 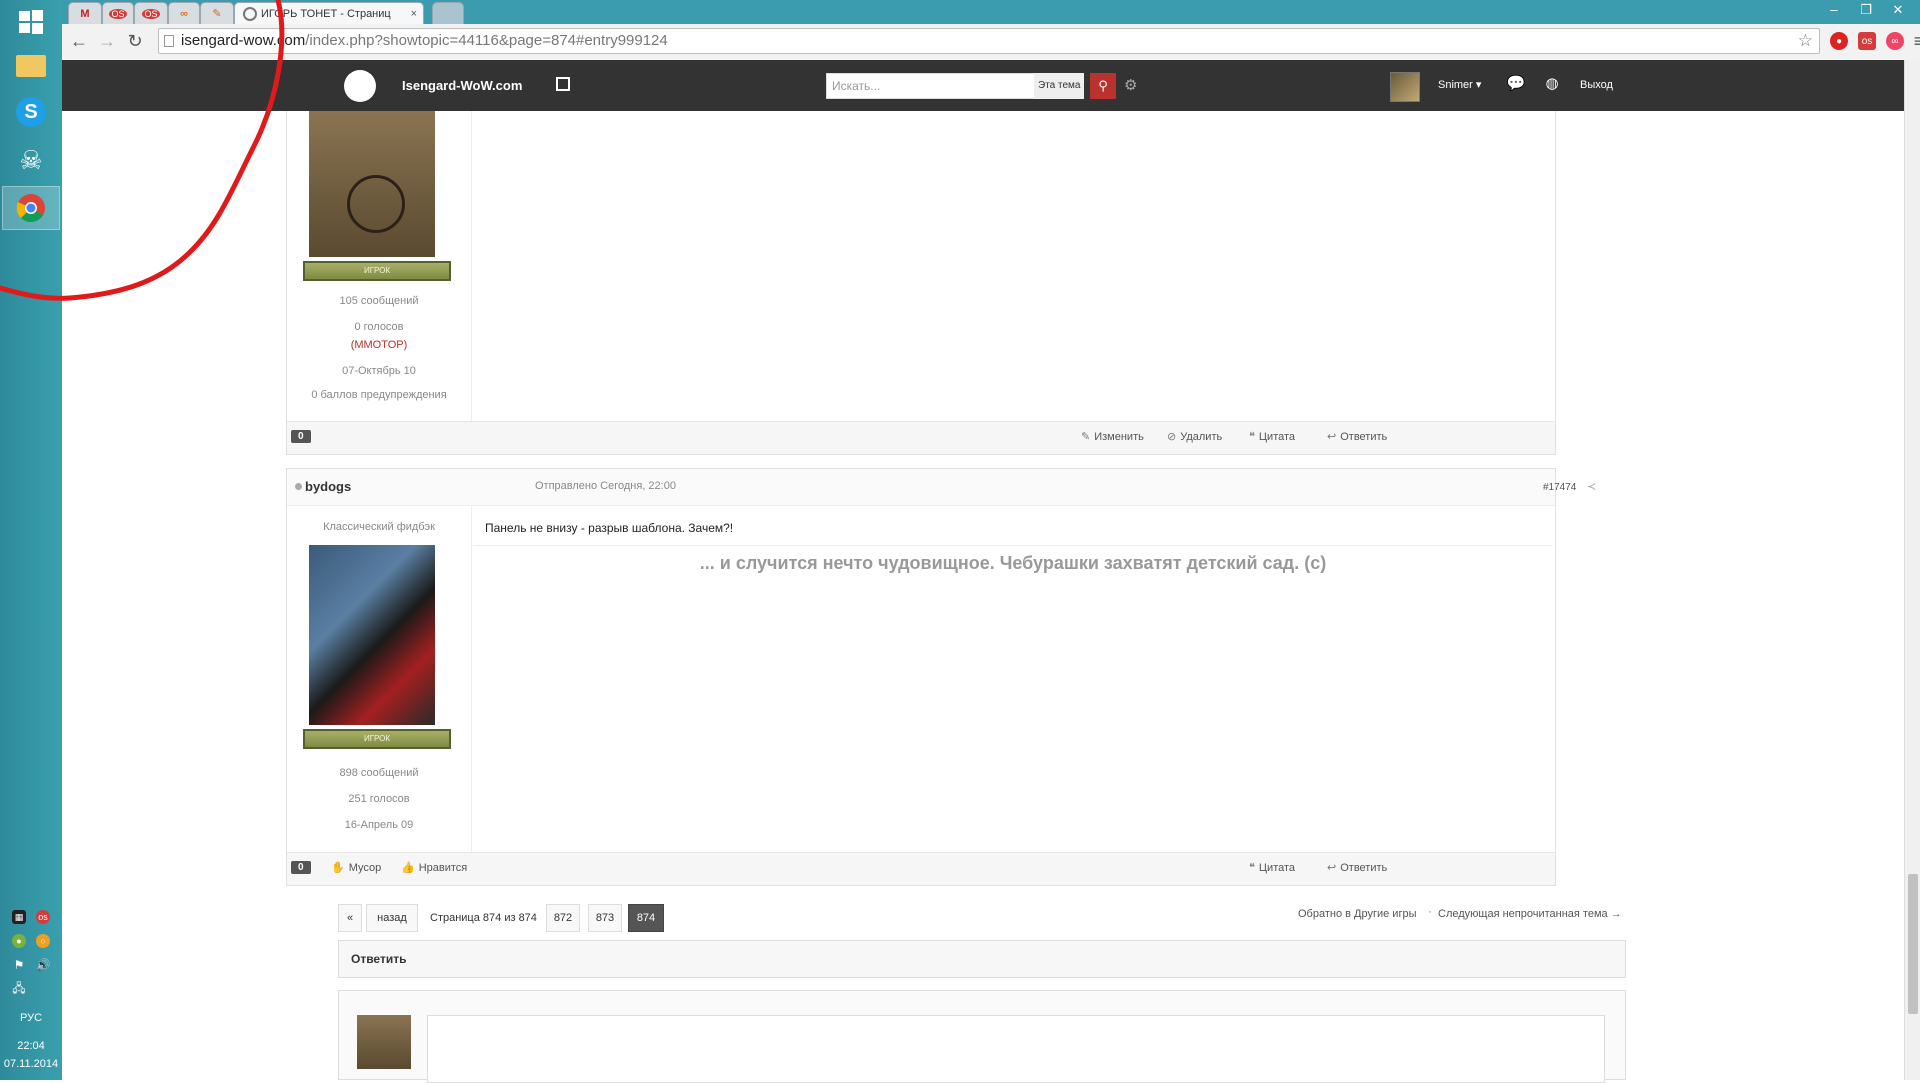 I want to click on page-scrollbar, so click(x=1912, y=570).